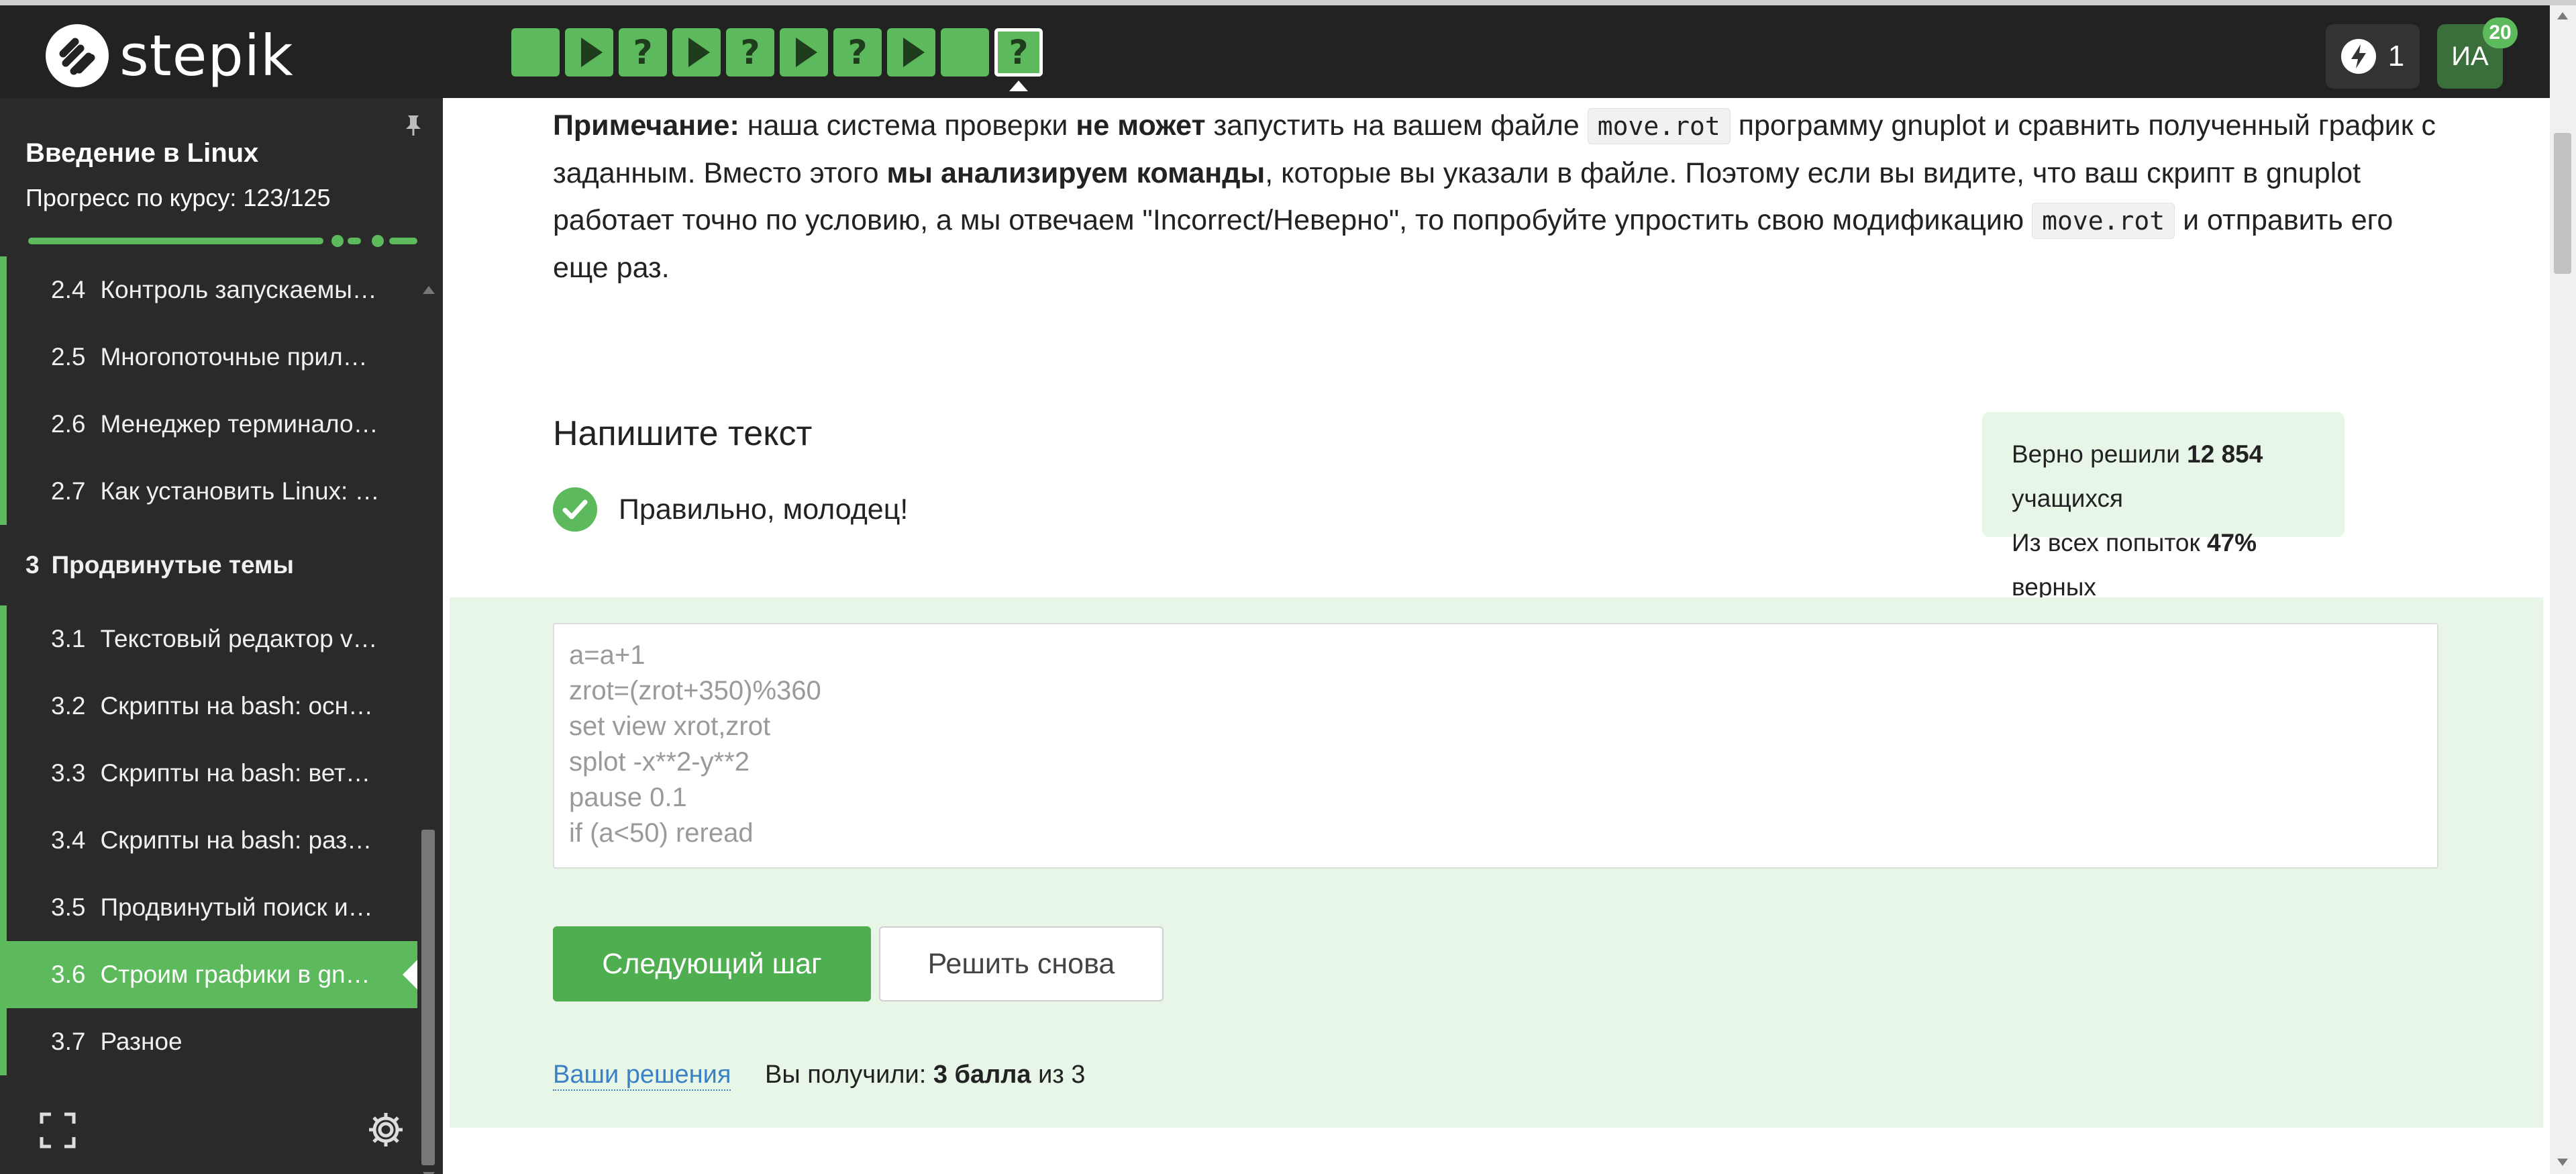 This screenshot has height=1174, width=2576. Describe the element at coordinates (68, 975) in the screenshot. I see `lesson-number: 3.6` at that location.